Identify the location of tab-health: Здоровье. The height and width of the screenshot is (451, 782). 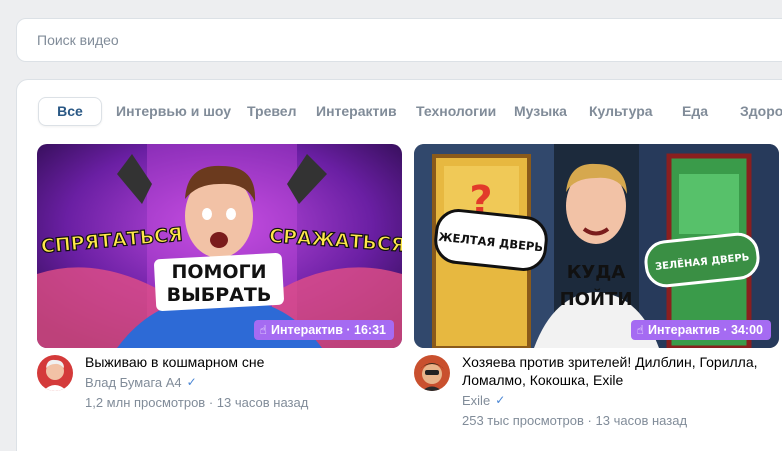
(761, 111).